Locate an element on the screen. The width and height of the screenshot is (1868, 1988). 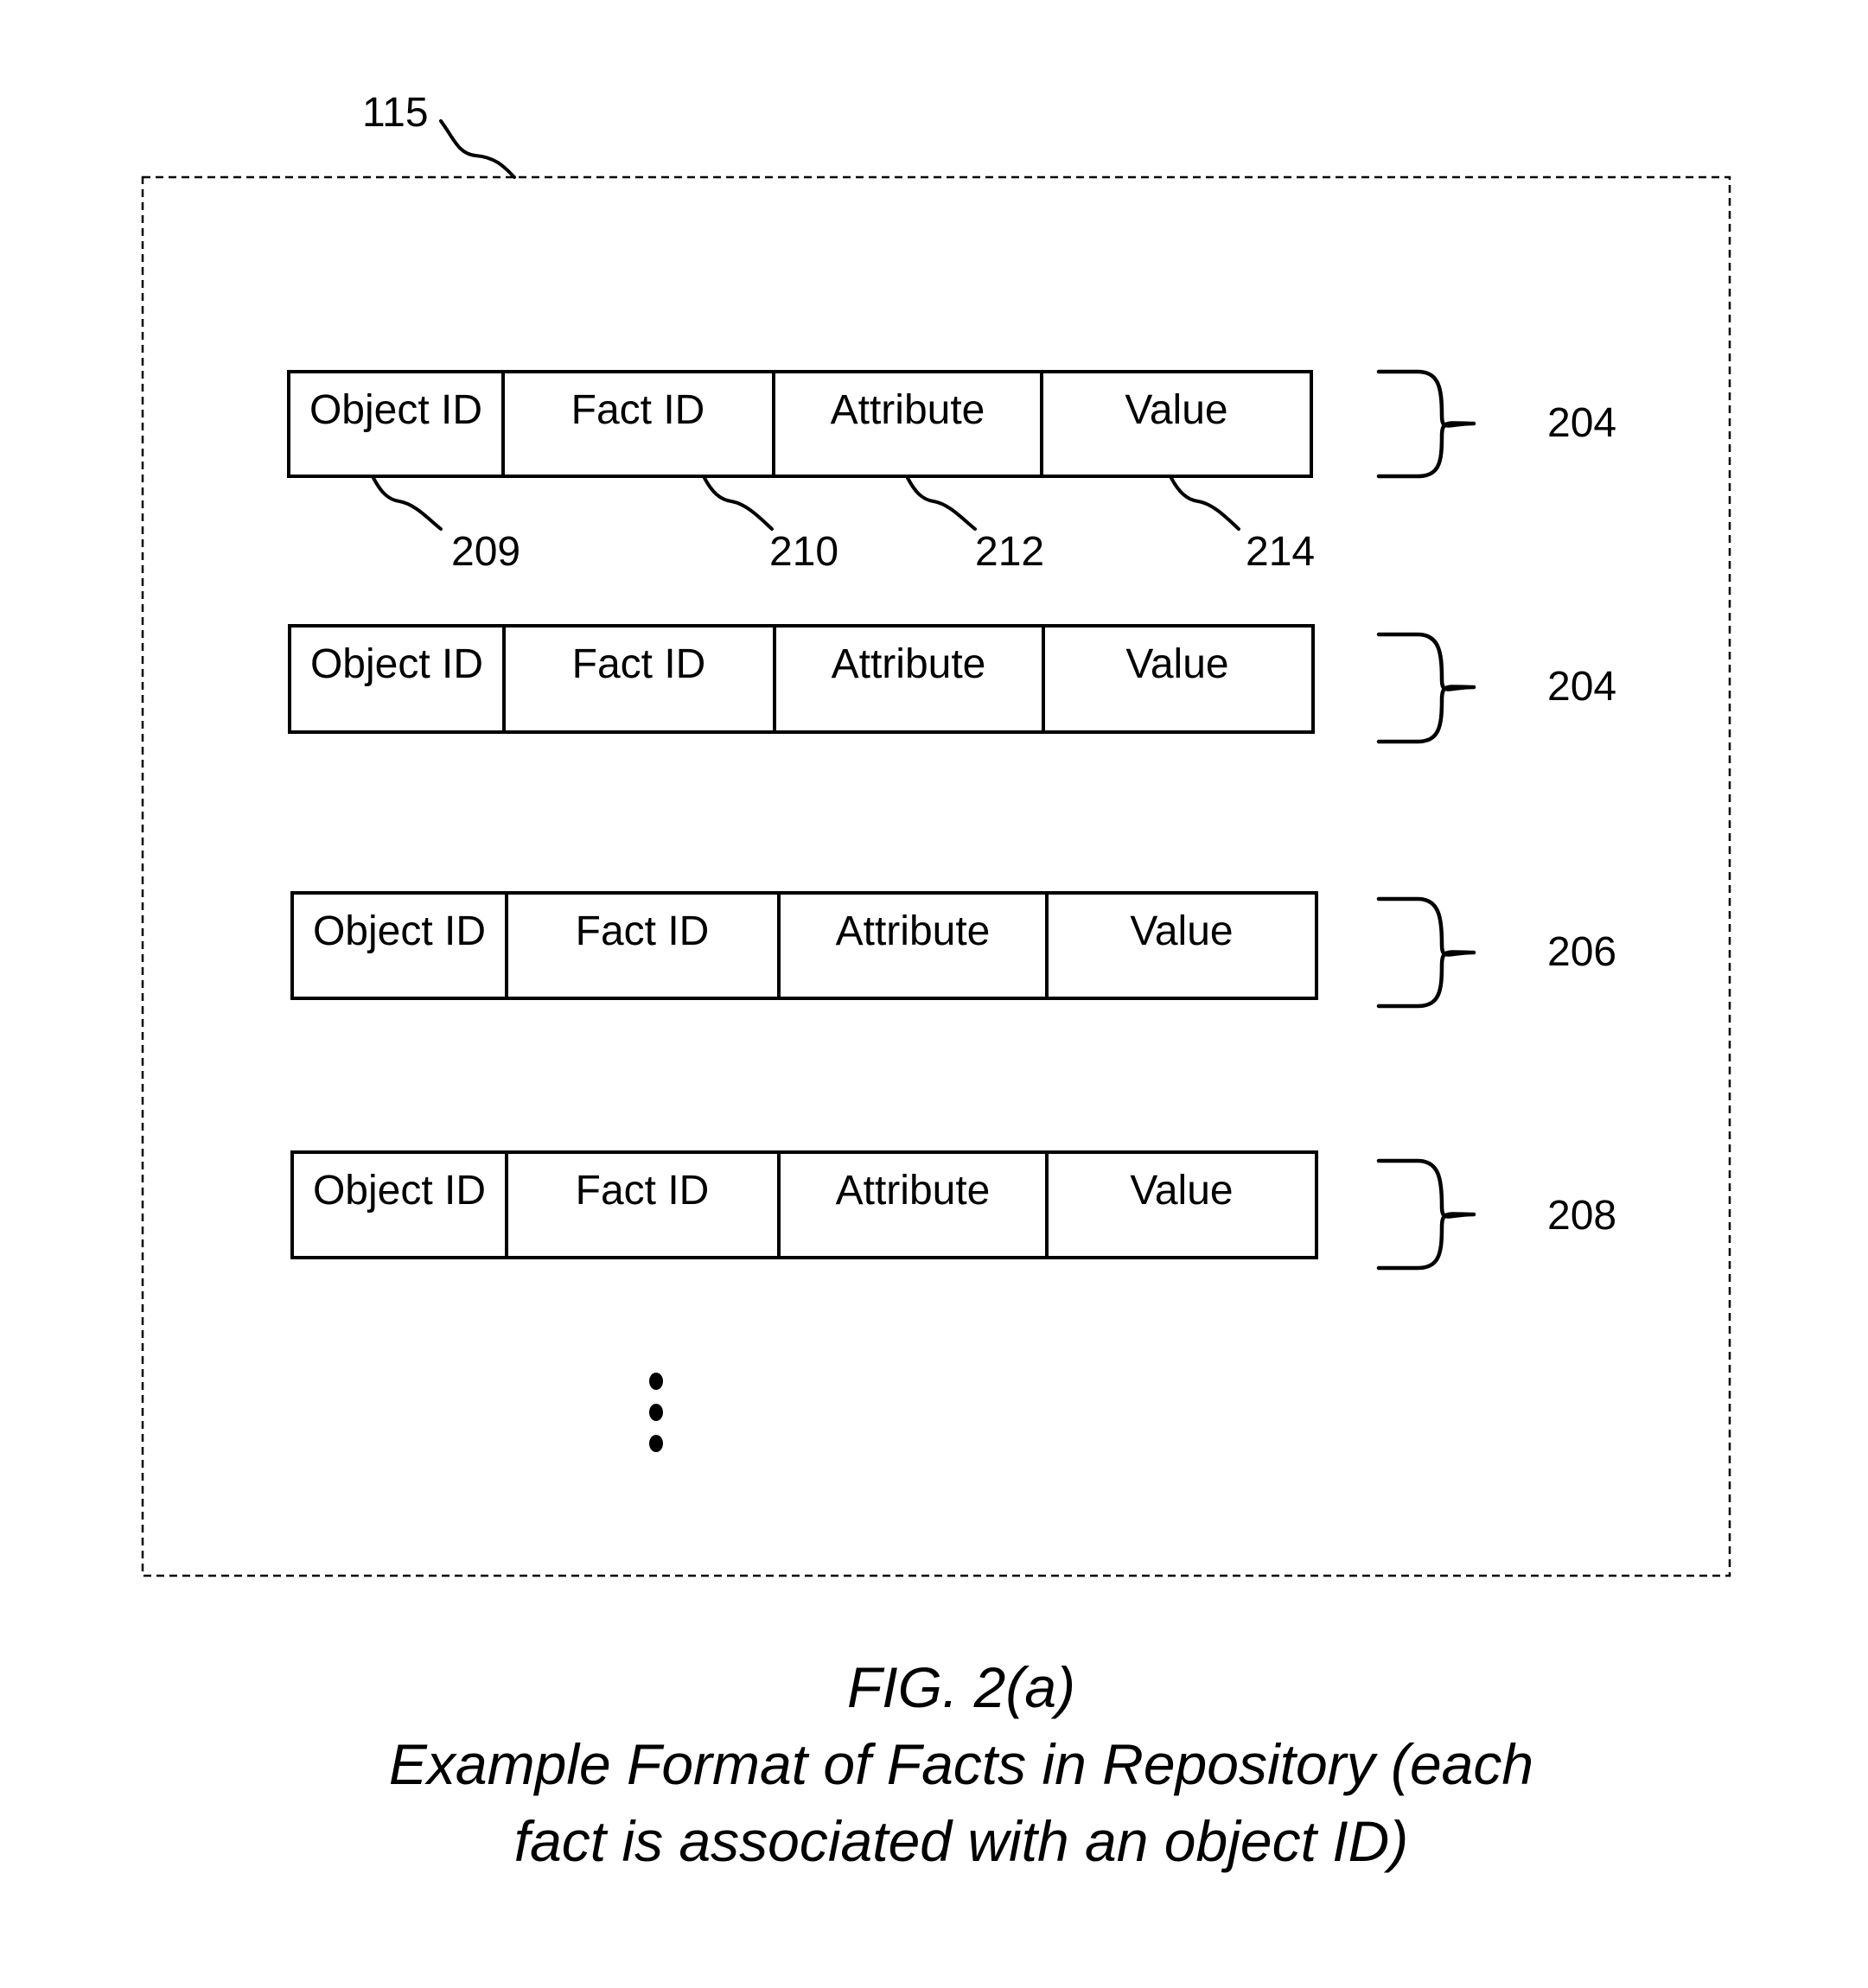
container-leader-line is located at coordinates (477, 149).